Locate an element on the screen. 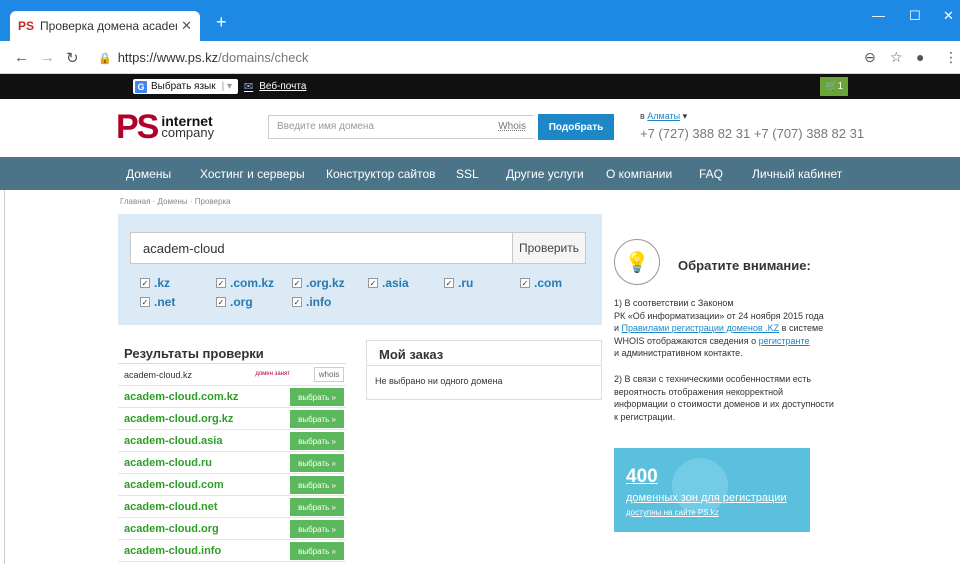 The width and height of the screenshot is (960, 564). zone-checkbox: ✓ .ru is located at coordinates (458, 283).